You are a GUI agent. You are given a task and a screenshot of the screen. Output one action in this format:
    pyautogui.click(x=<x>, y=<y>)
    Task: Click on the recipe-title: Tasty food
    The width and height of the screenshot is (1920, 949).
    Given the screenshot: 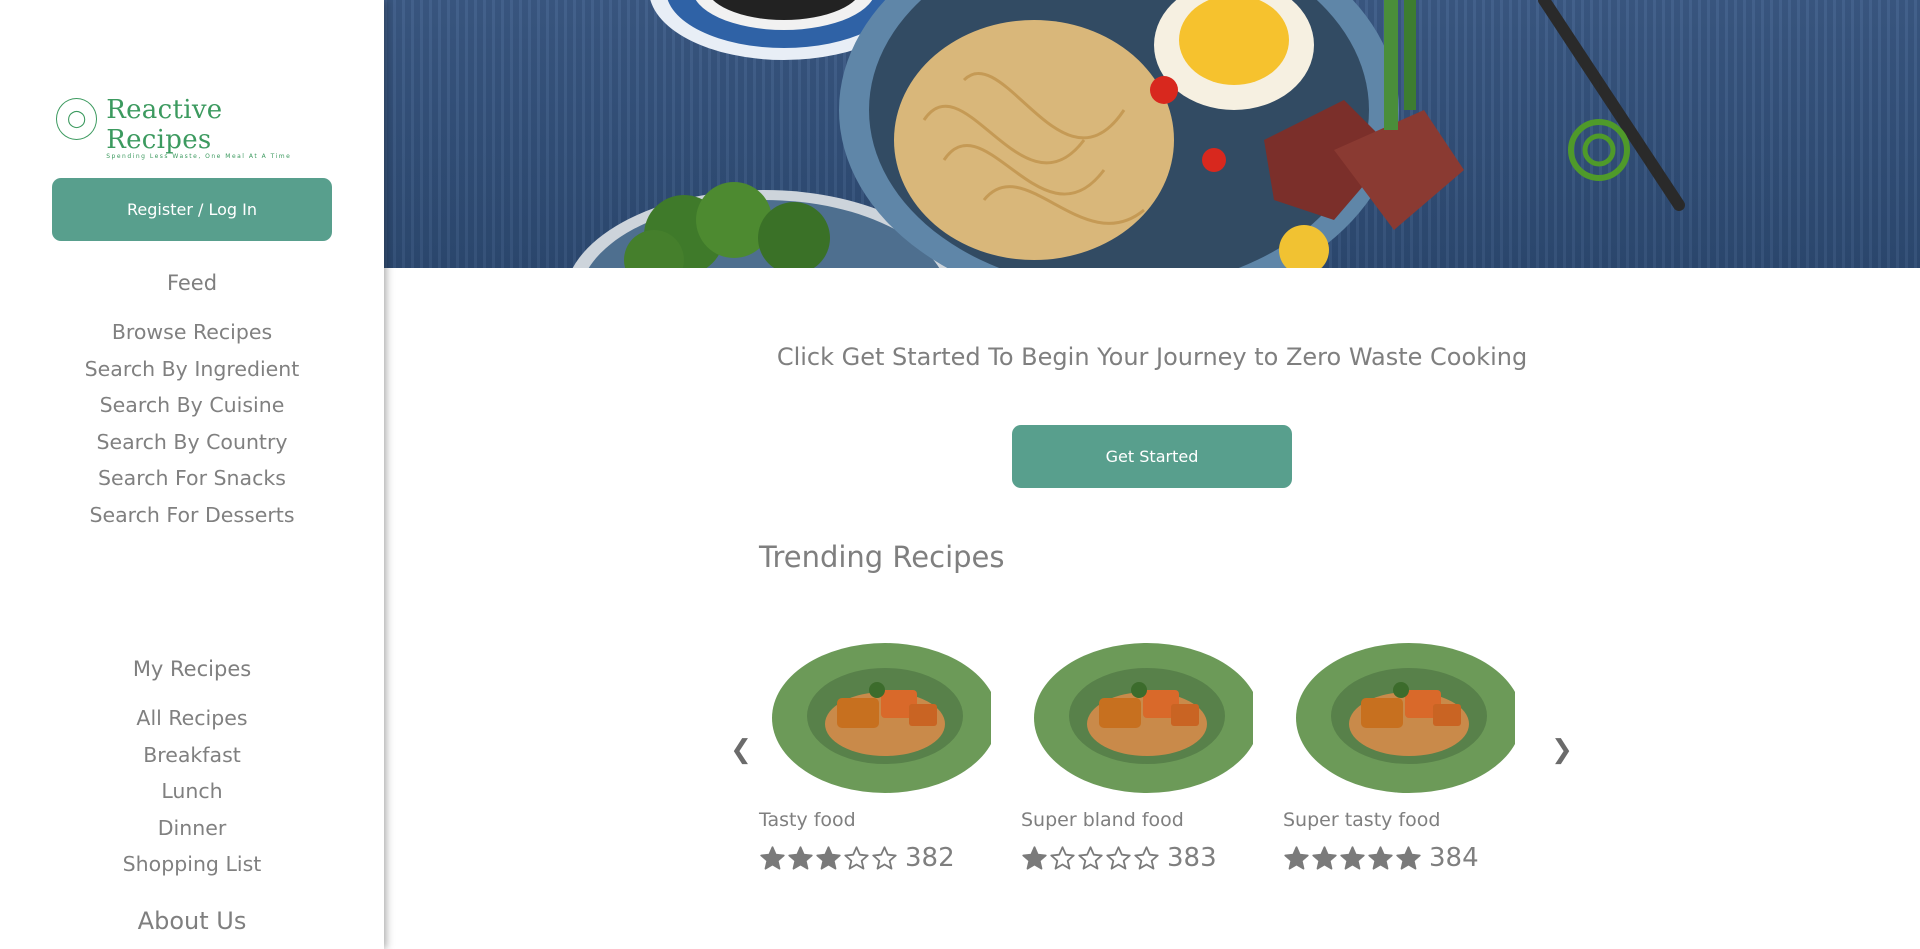 What is the action you would take?
    pyautogui.click(x=807, y=820)
    